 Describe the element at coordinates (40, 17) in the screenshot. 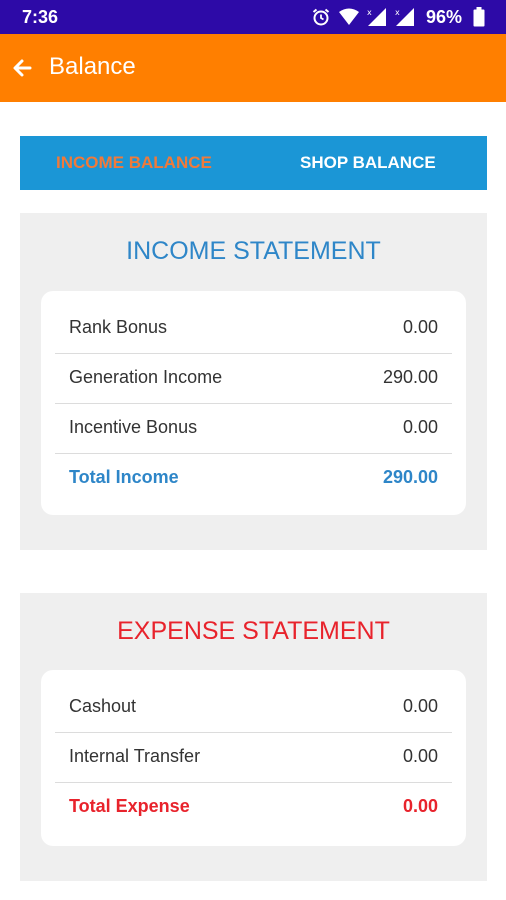

I see `status-time: 7:36` at that location.